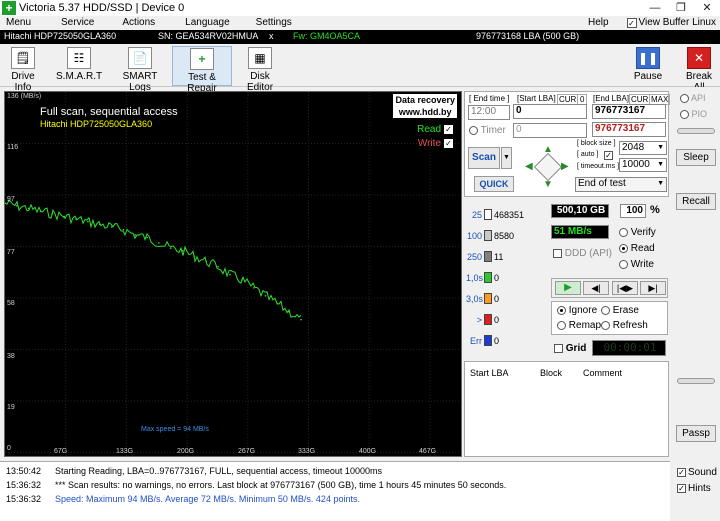 The width and height of the screenshot is (720, 521). I want to click on arrow-down-icon: ▼, so click(548, 184).